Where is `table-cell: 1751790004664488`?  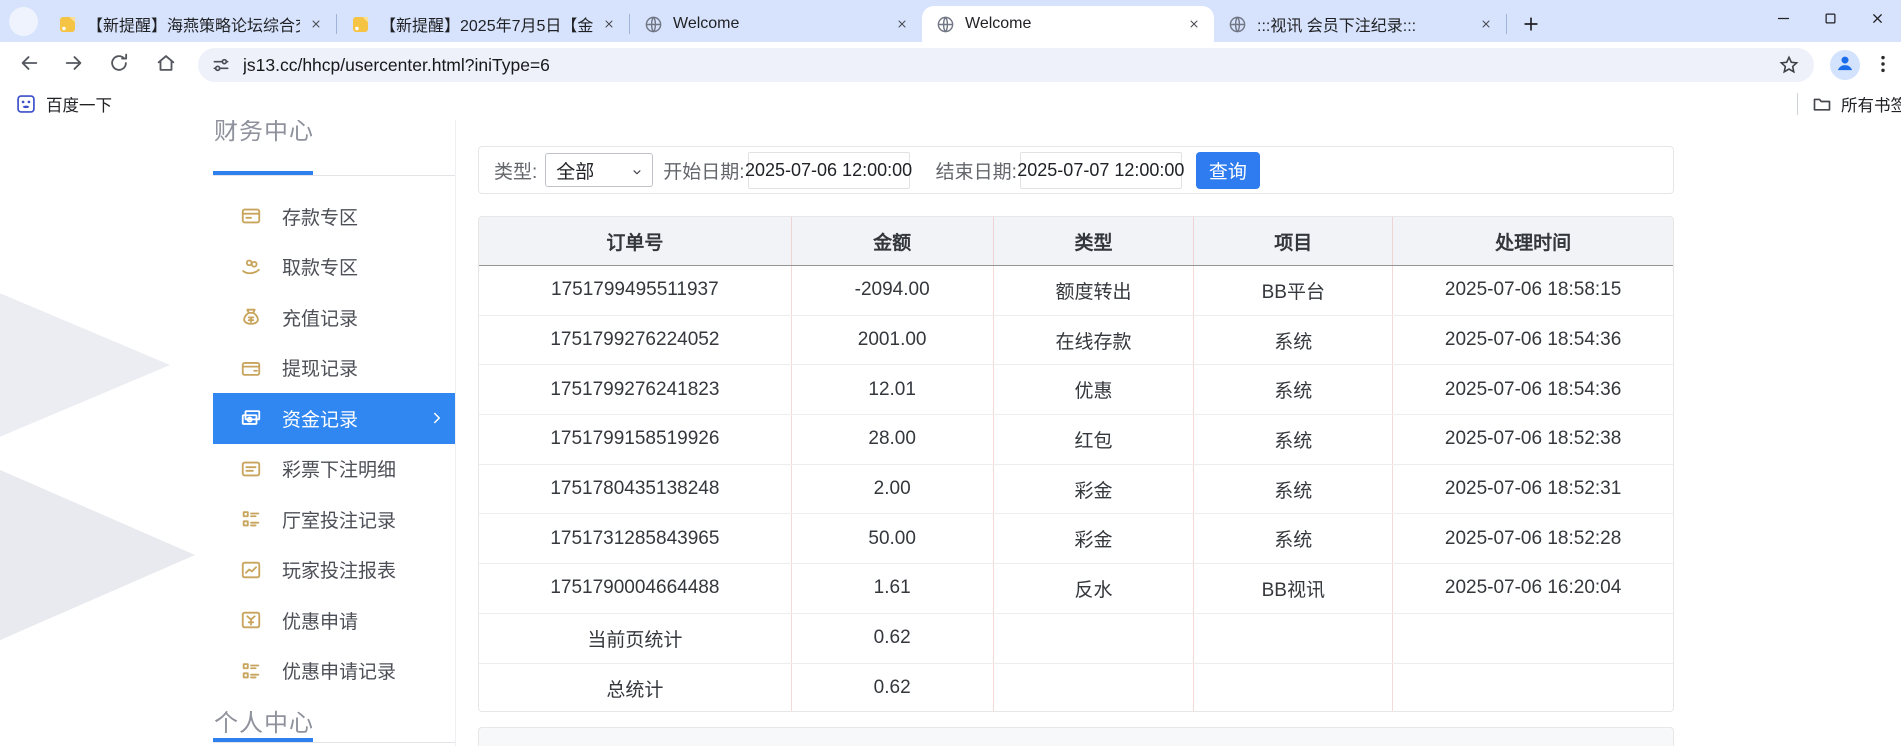
table-cell: 1751790004664488 is located at coordinates (635, 588).